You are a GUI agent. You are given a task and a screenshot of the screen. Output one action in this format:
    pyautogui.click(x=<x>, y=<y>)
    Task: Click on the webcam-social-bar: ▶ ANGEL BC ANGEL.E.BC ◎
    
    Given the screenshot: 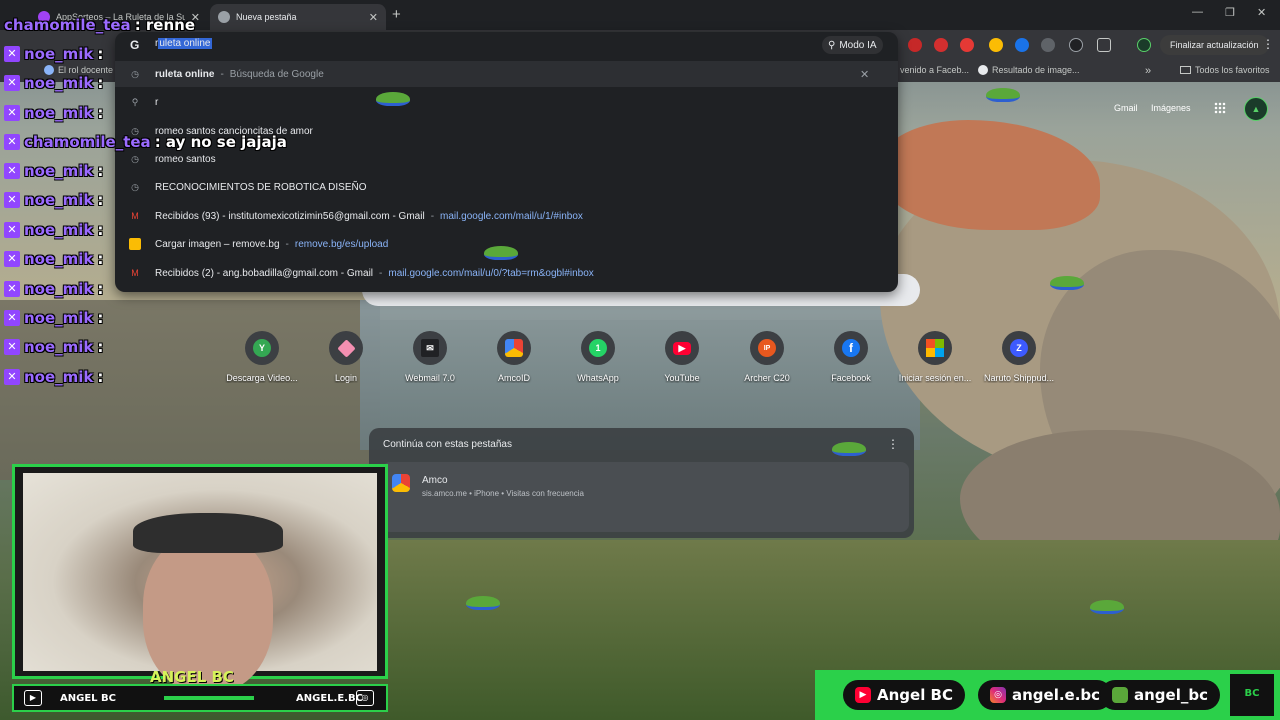 What is the action you would take?
    pyautogui.click(x=200, y=698)
    